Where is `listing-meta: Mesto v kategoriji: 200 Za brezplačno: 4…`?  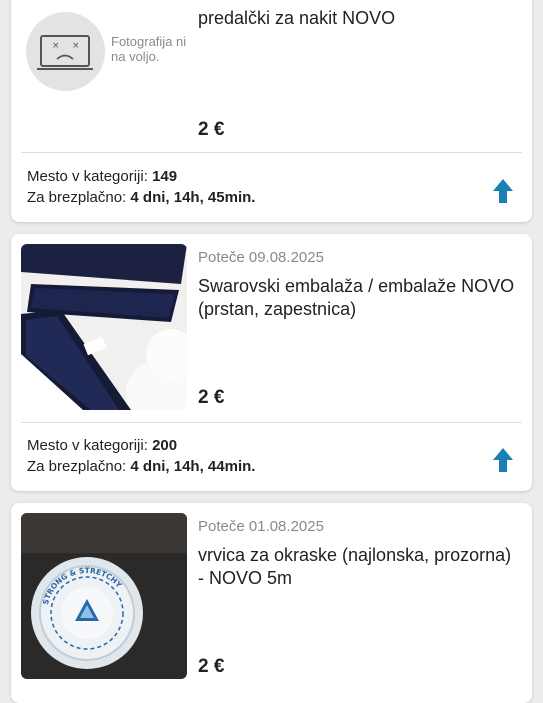
listing-meta: Mesto v kategoriji: 200 Za brezplačno: 4… is located at coordinates (141, 456).